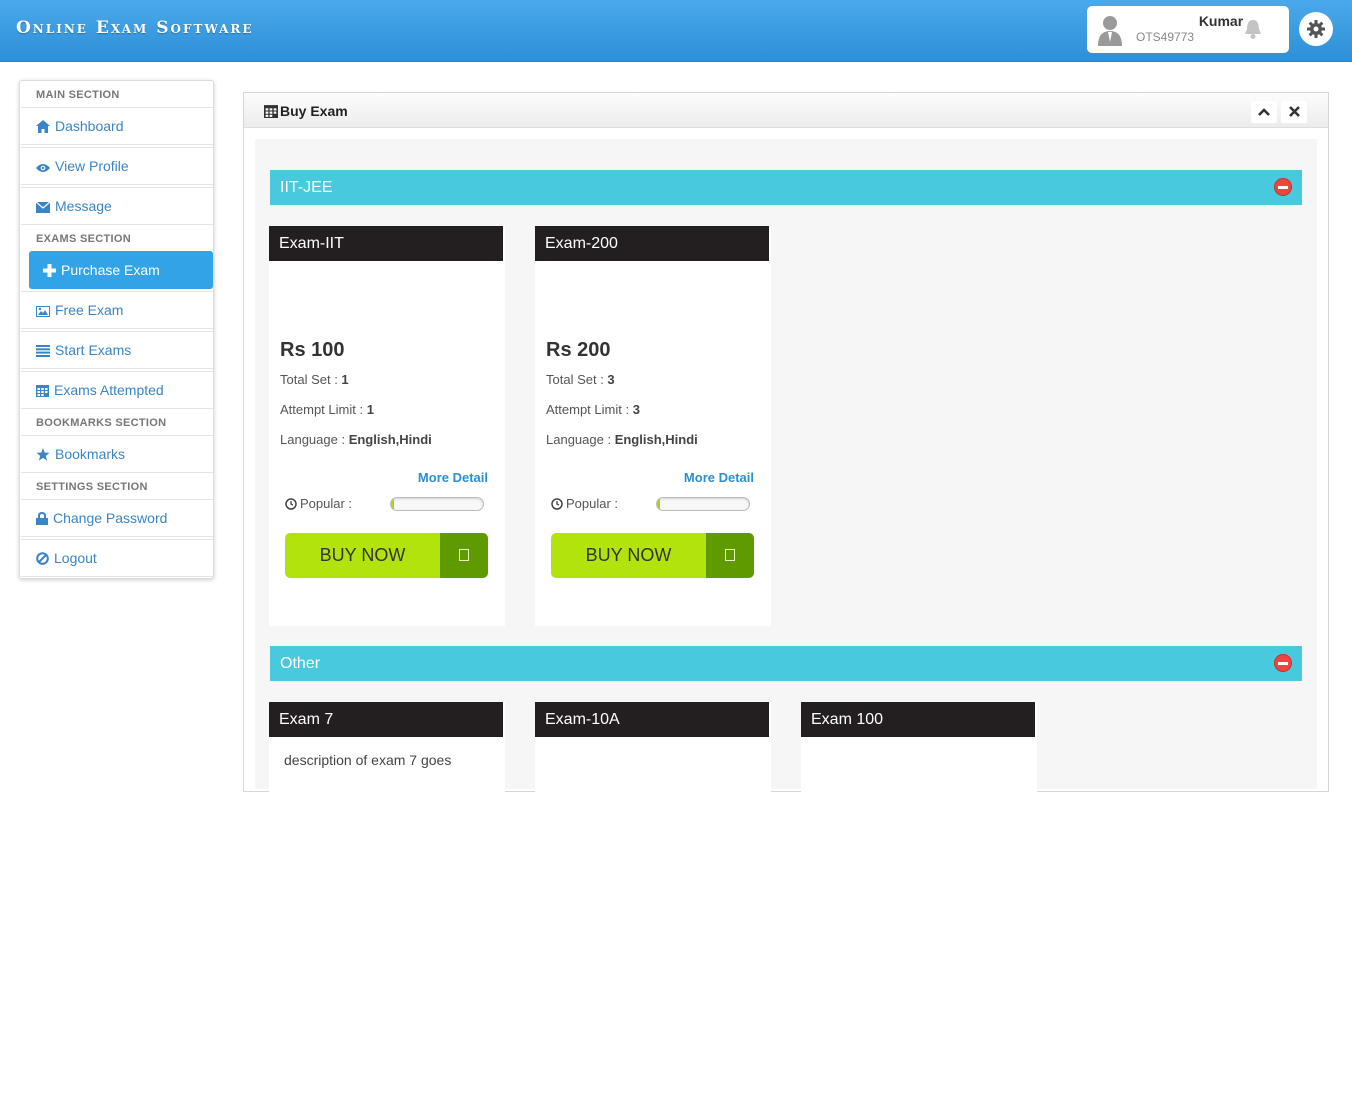 The image size is (1352, 1102). I want to click on settings-section-label: SETTINGS SECTION, so click(92, 487).